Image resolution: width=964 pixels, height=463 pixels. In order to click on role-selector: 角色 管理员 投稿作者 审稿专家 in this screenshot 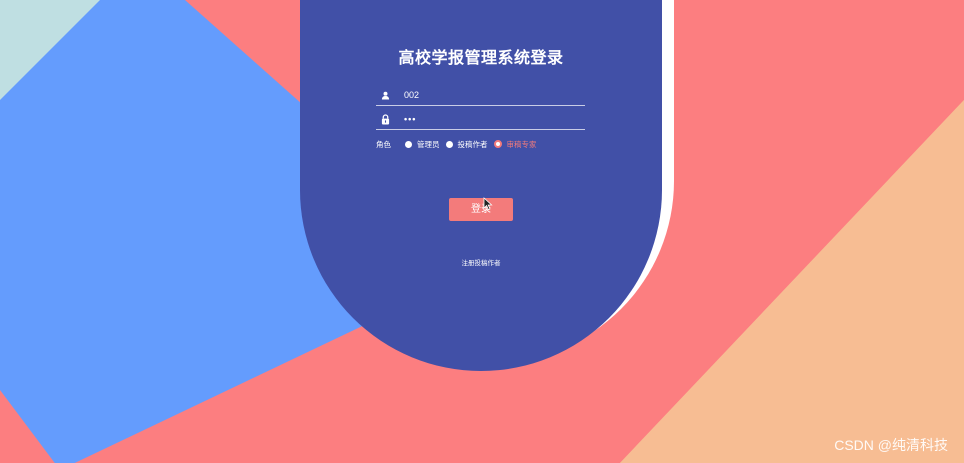, I will do `click(459, 144)`.